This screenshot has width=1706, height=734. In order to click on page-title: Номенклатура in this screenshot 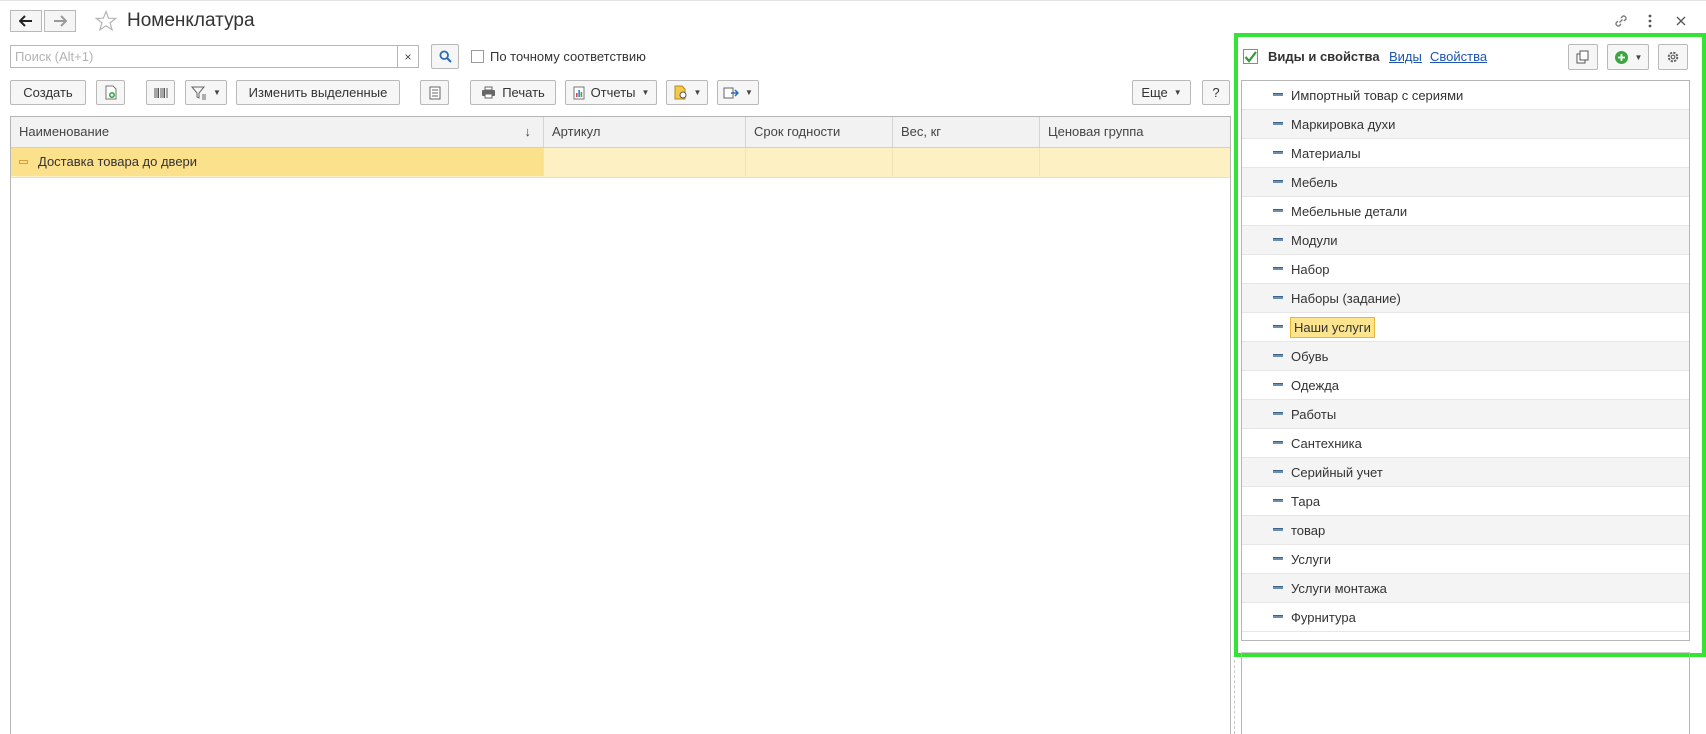, I will do `click(191, 20)`.